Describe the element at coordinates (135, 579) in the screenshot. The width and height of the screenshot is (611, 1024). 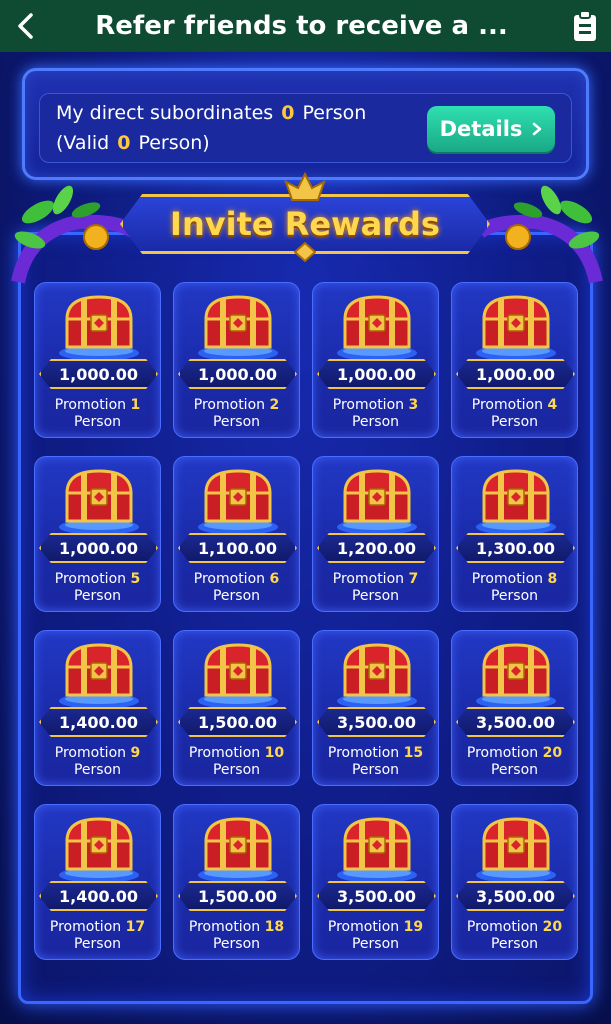
I see `promotion-count: 5` at that location.